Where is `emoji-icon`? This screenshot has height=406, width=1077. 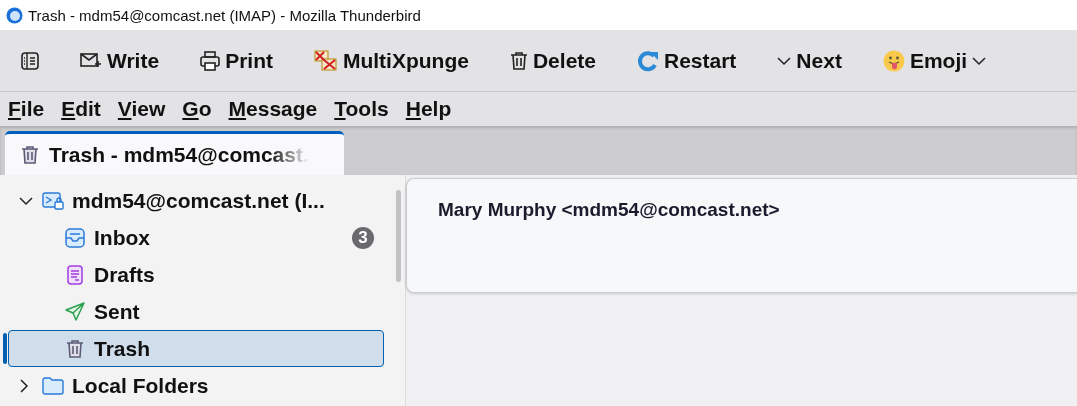 emoji-icon is located at coordinates (893, 60).